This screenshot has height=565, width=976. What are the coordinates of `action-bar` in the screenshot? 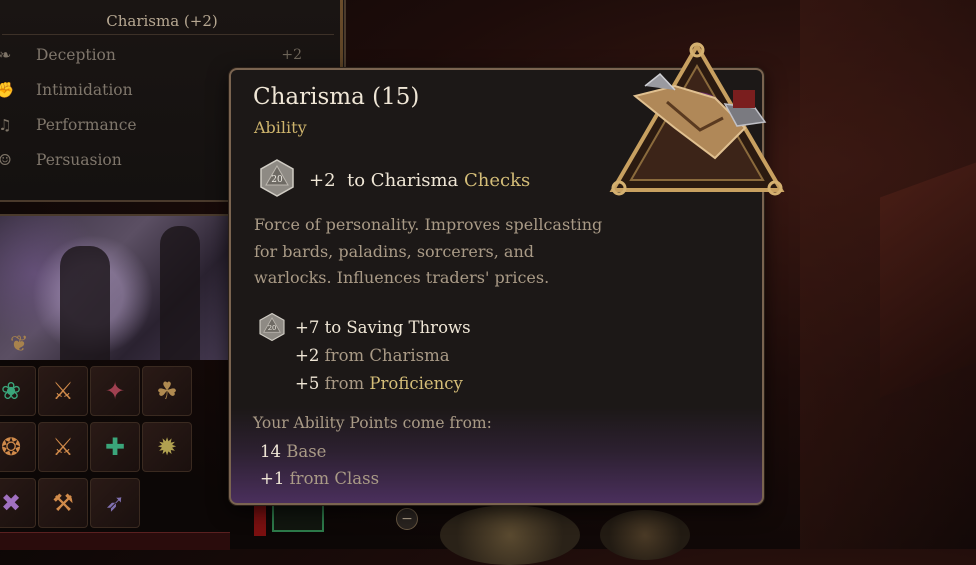 It's located at (115, 541).